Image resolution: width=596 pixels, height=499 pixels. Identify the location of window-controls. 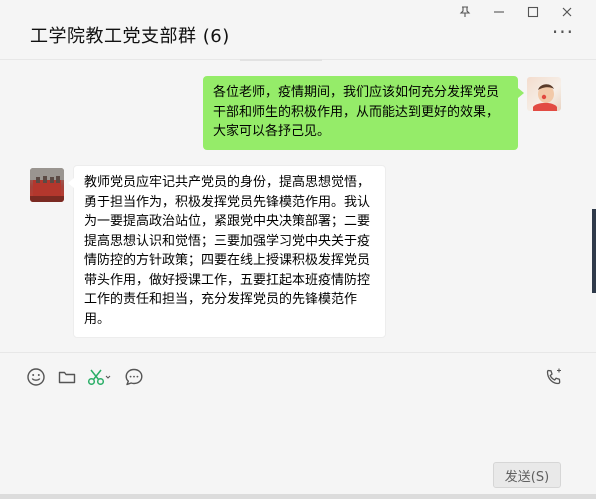
(516, 12).